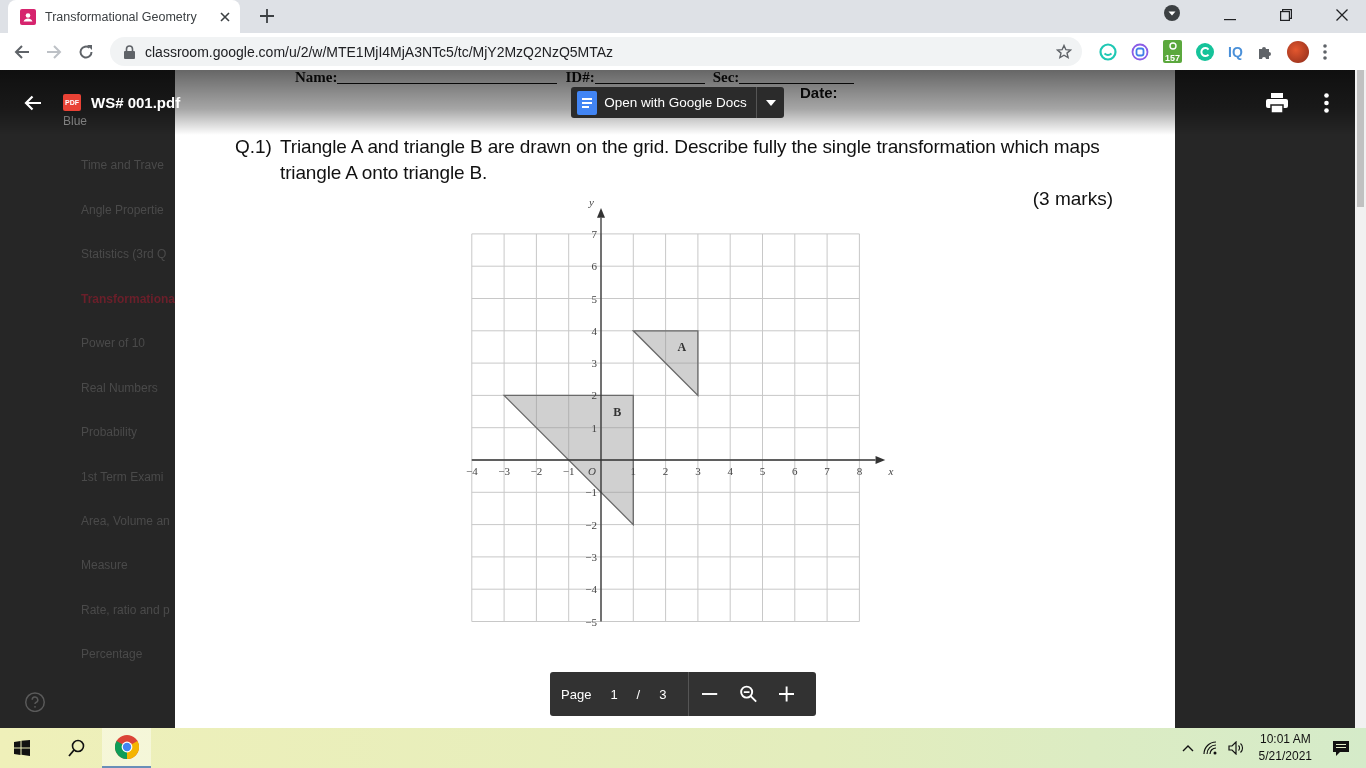 This screenshot has height=768, width=1366. I want to click on zoom-in-icon, so click(786, 694).